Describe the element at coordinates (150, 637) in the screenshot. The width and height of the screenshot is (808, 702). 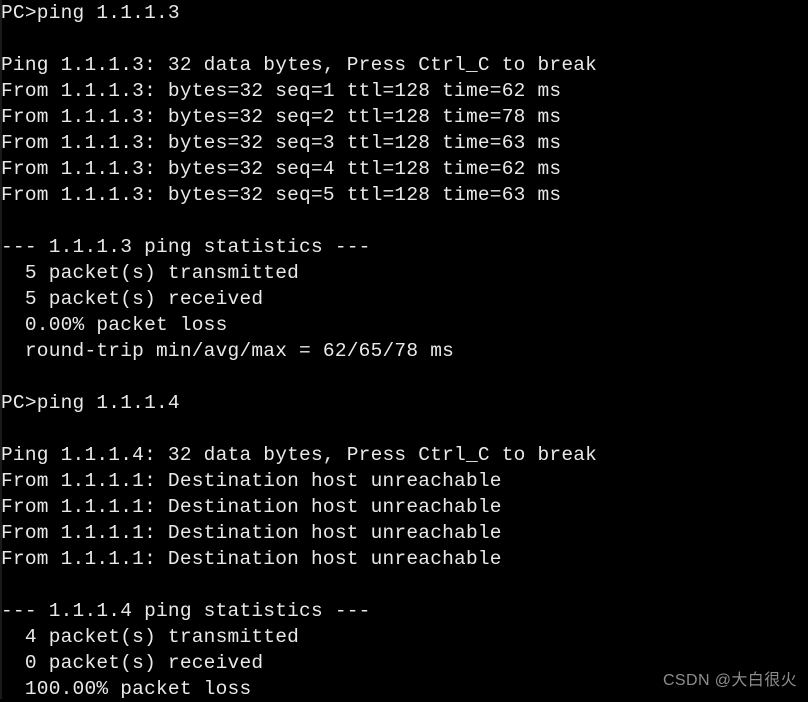
I see `console-line-packets-transmitted-1-1-1-4: 4 packet(s) transmitted` at that location.